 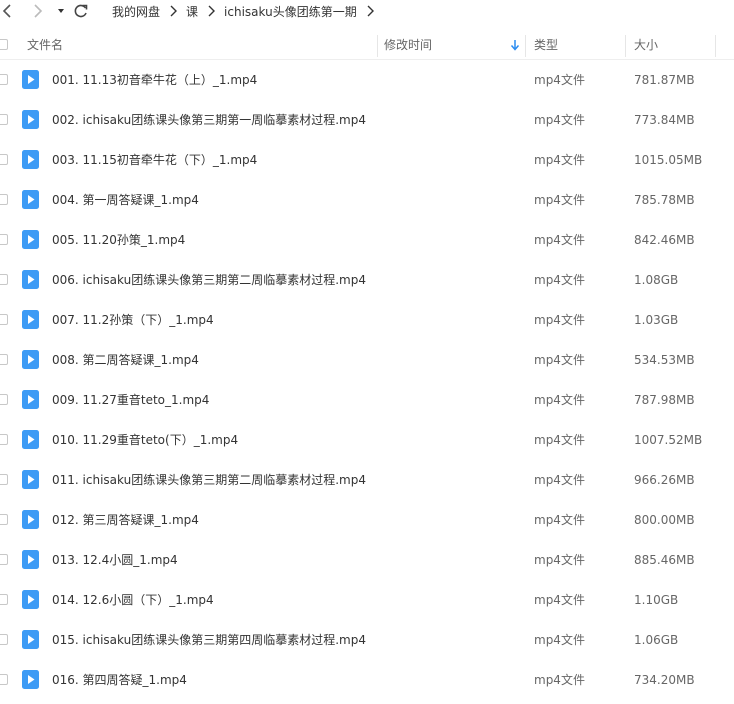 I want to click on file-row: 014. 12.6小圆（下）_1.mp4 mp4文件 1.10GB, so click(x=367, y=600).